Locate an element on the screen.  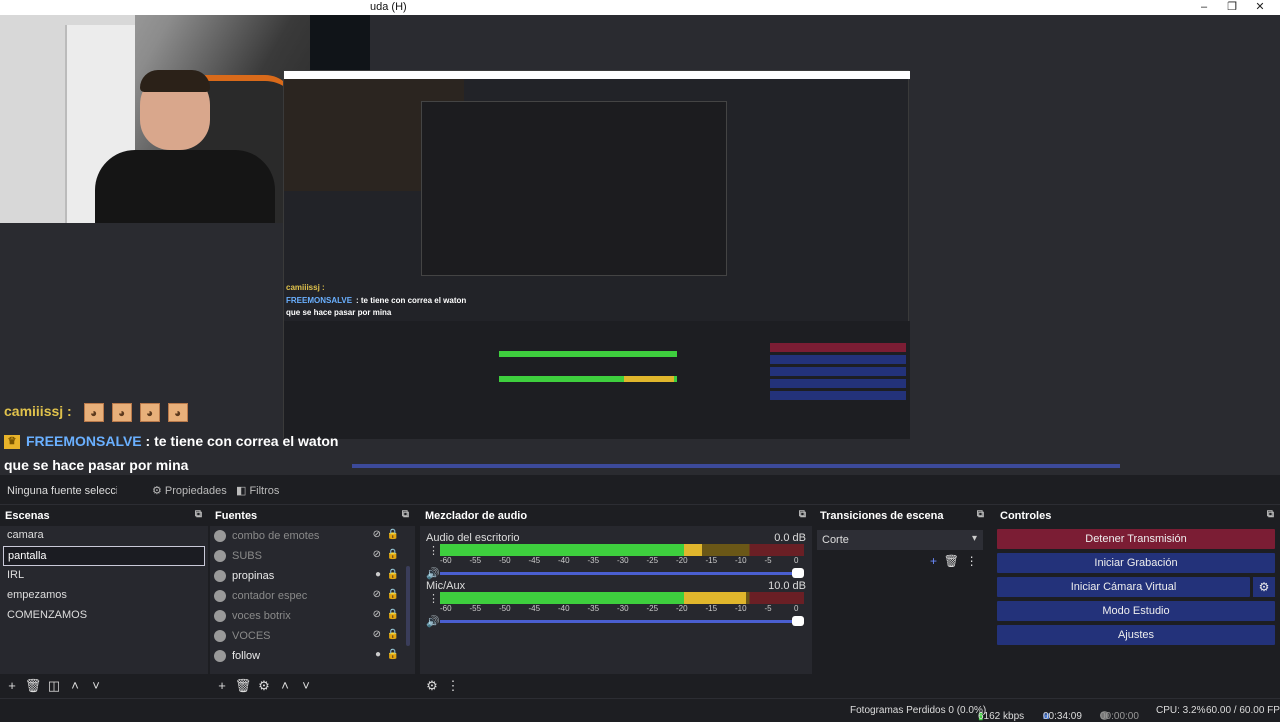
channel-db: 0.0 dB is located at coordinates (790, 538).